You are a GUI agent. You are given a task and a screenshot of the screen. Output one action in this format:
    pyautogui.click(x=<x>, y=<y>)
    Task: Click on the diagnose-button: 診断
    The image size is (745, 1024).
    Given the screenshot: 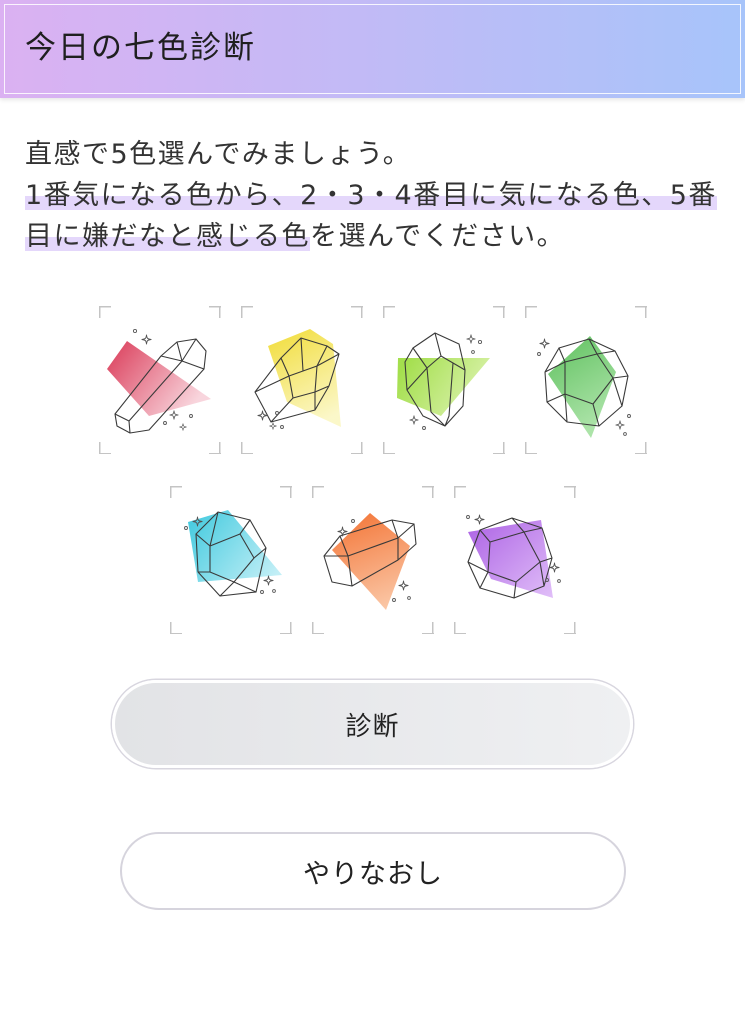 What is the action you would take?
    pyautogui.click(x=372, y=724)
    